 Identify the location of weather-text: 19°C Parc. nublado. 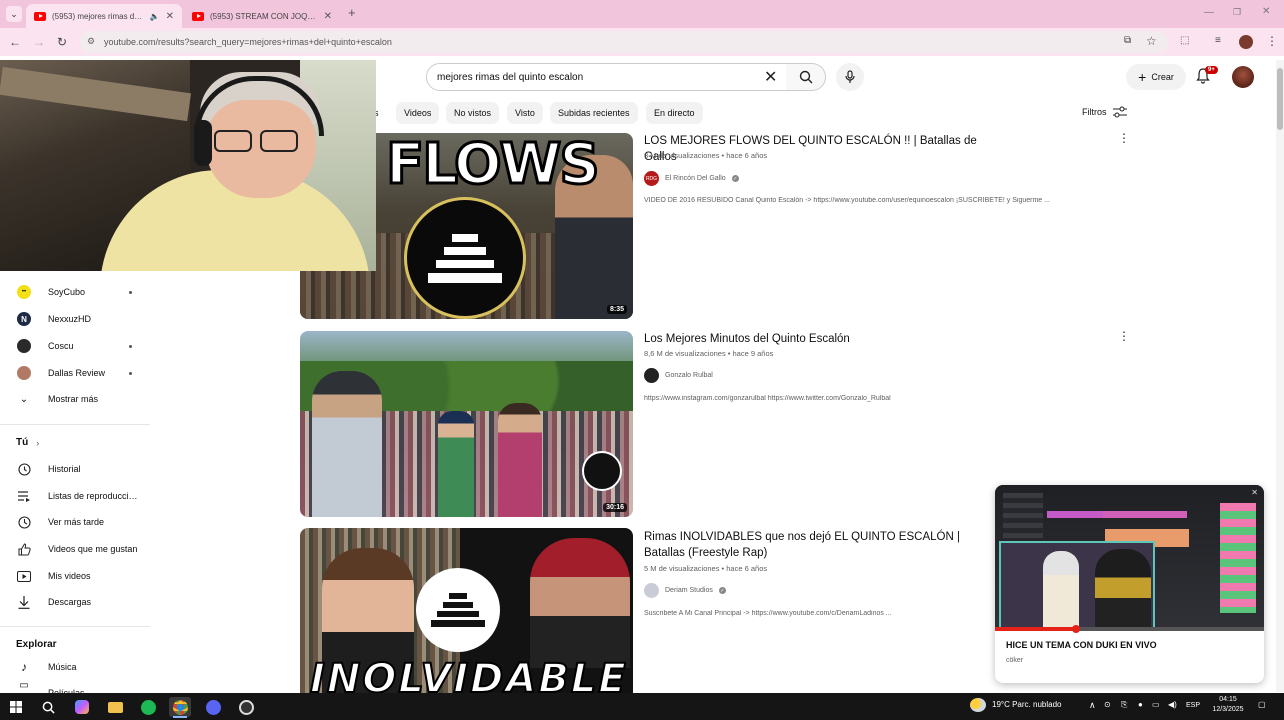
(1026, 704).